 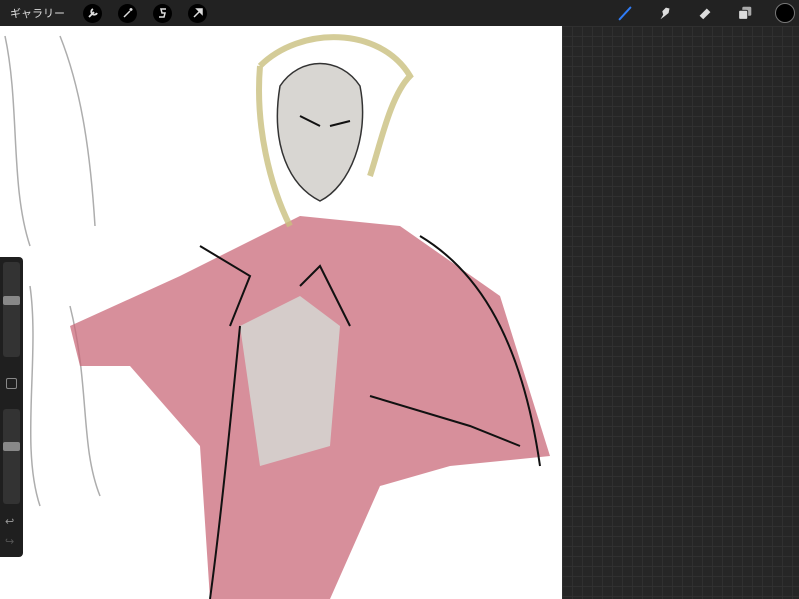 I want to click on eraser-icon, so click(x=705, y=14).